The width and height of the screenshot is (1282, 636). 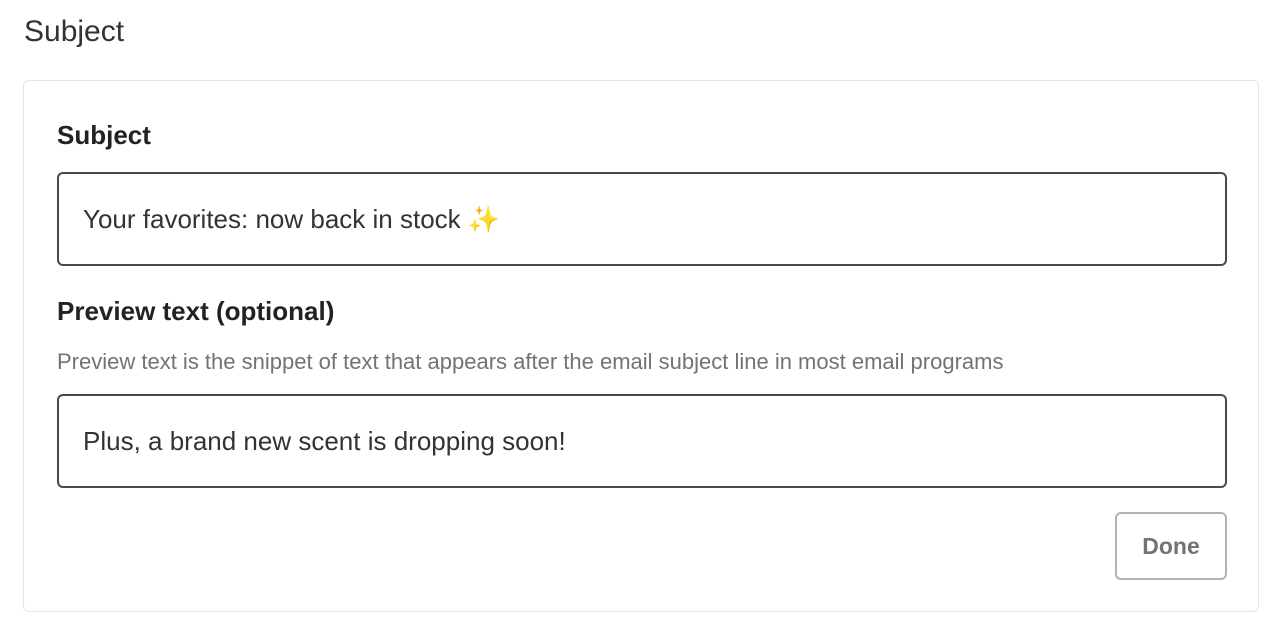 I want to click on section-title: Subject, so click(x=74, y=31).